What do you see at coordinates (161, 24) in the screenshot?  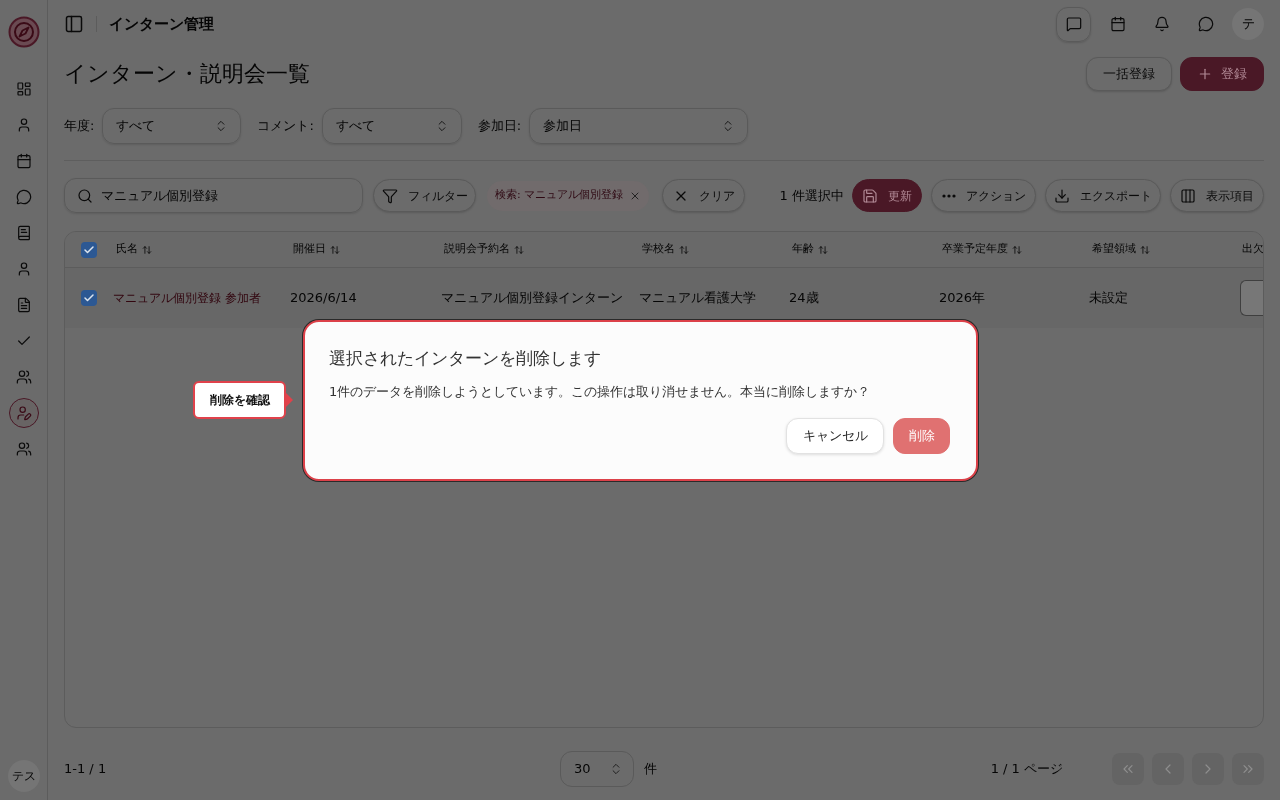 I see `app-title: インターン管理` at bounding box center [161, 24].